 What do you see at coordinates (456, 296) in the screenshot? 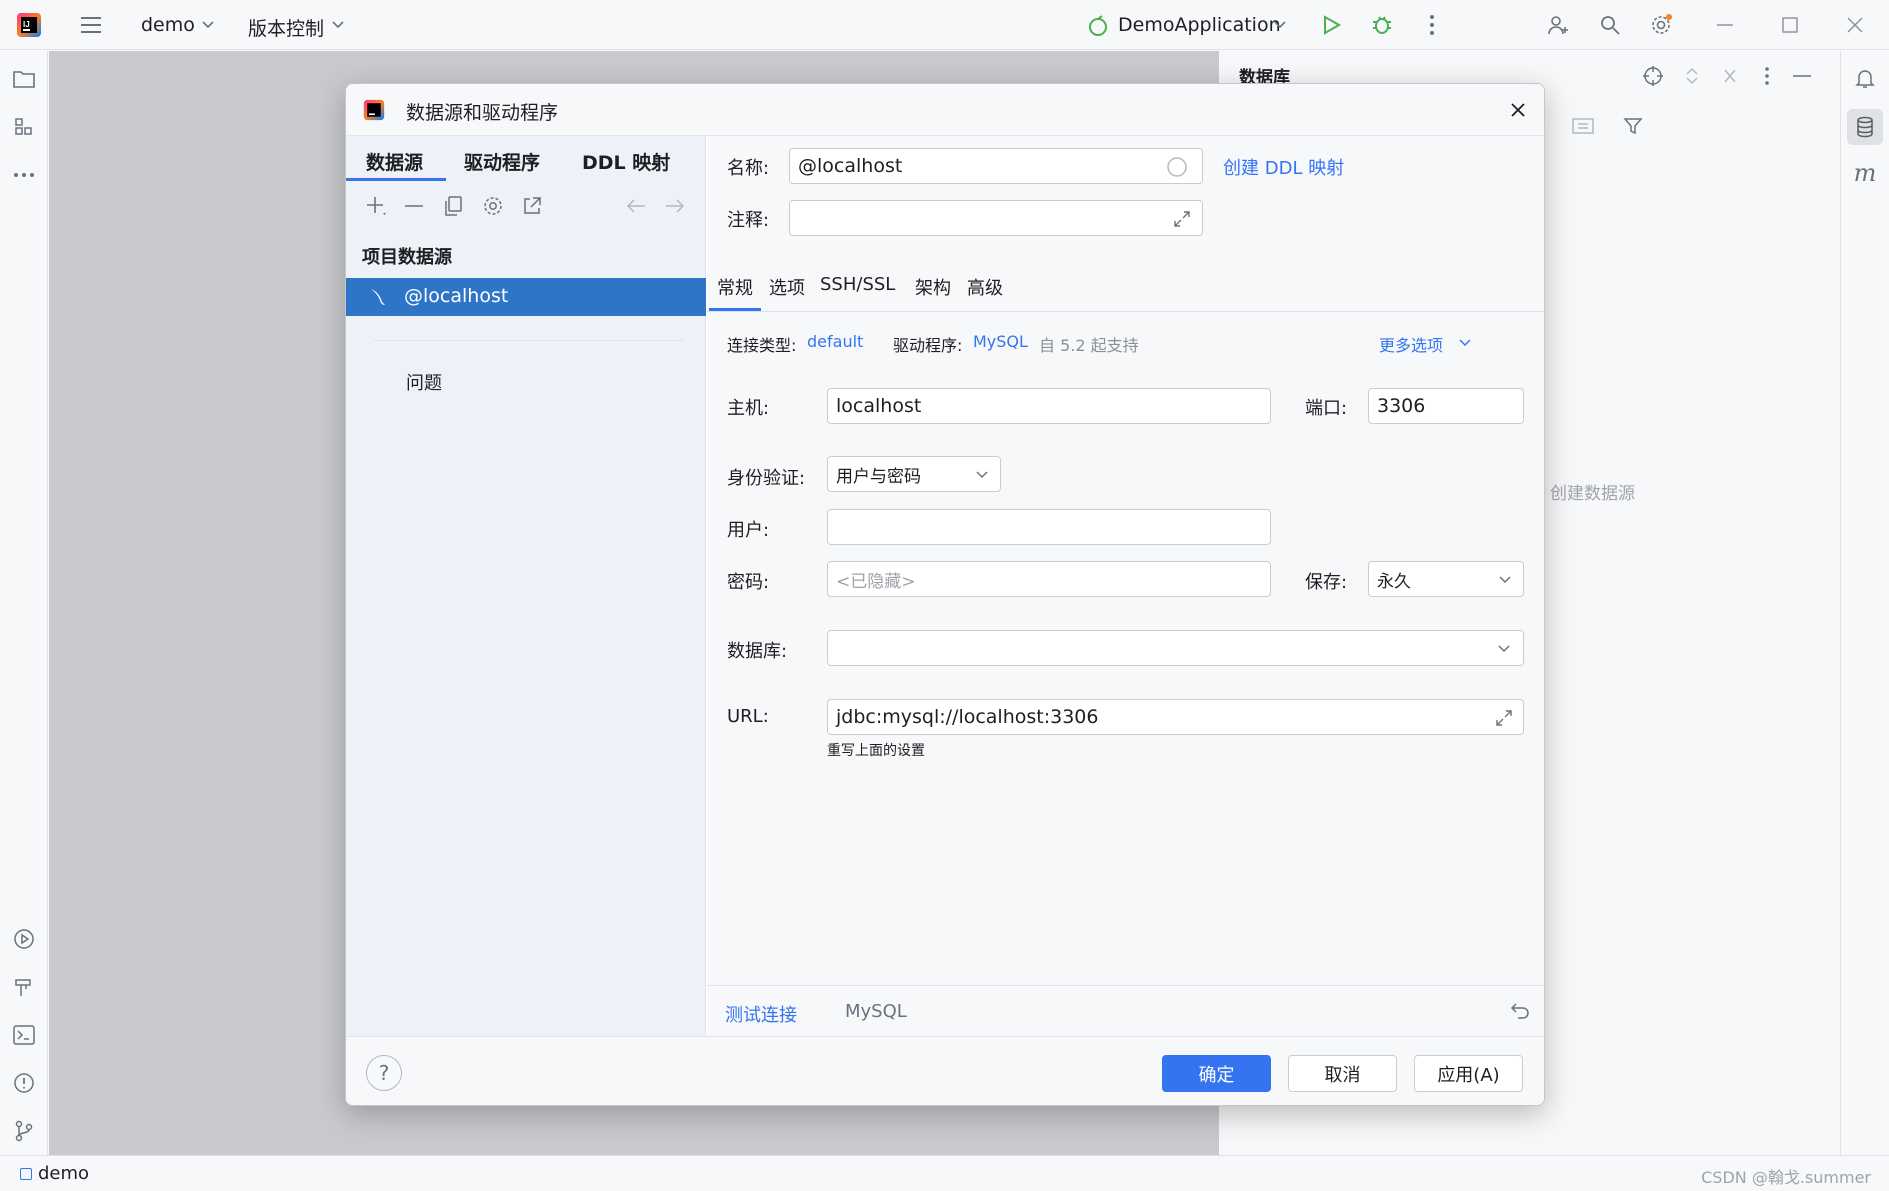
I see `datasource-item-label: @localhost` at bounding box center [456, 296].